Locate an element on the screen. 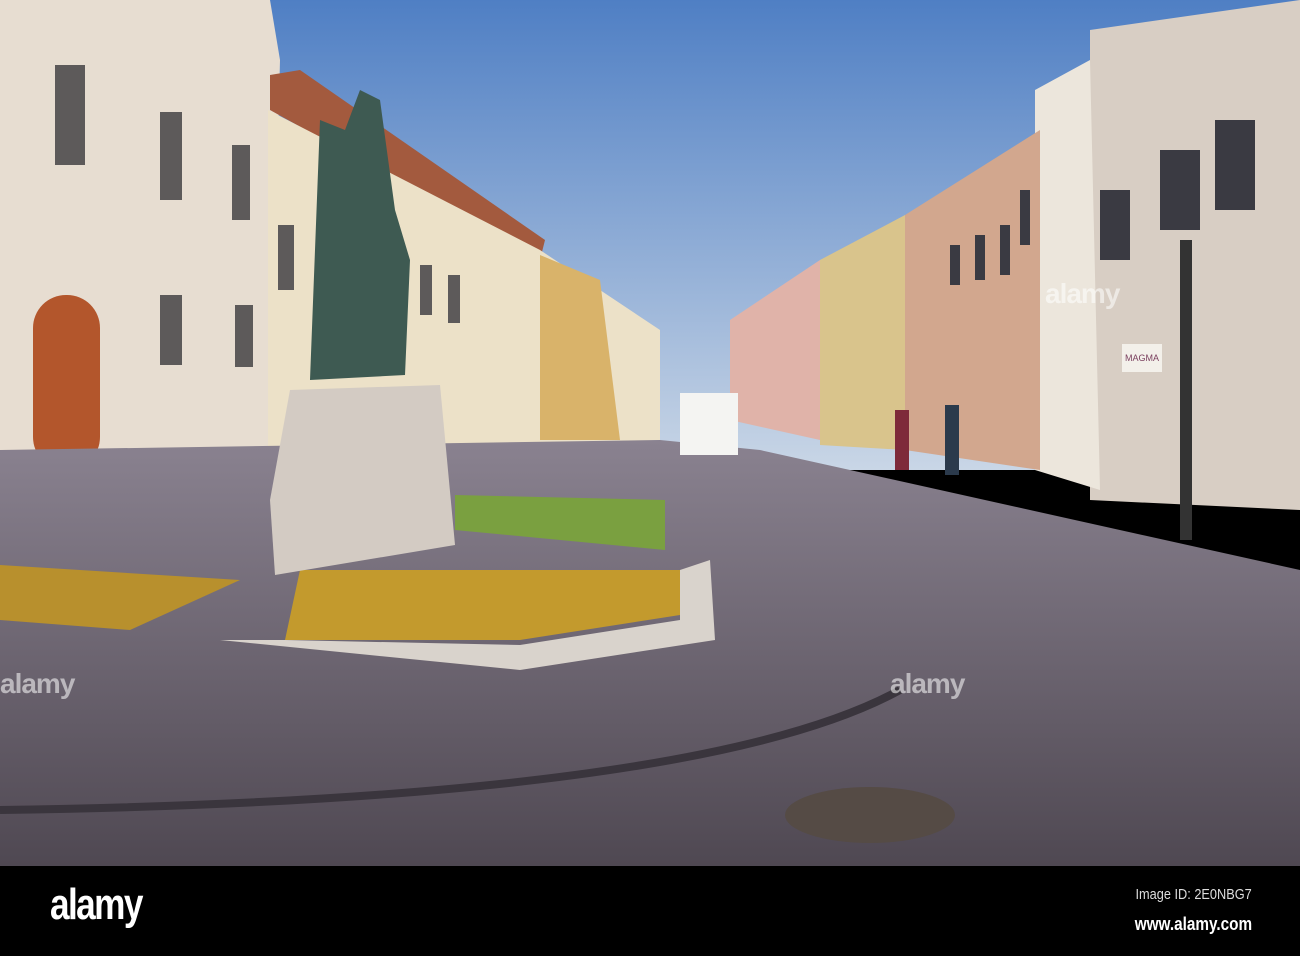 The width and height of the screenshot is (1300, 956). shop-sign: MAGMA is located at coordinates (1142, 358).